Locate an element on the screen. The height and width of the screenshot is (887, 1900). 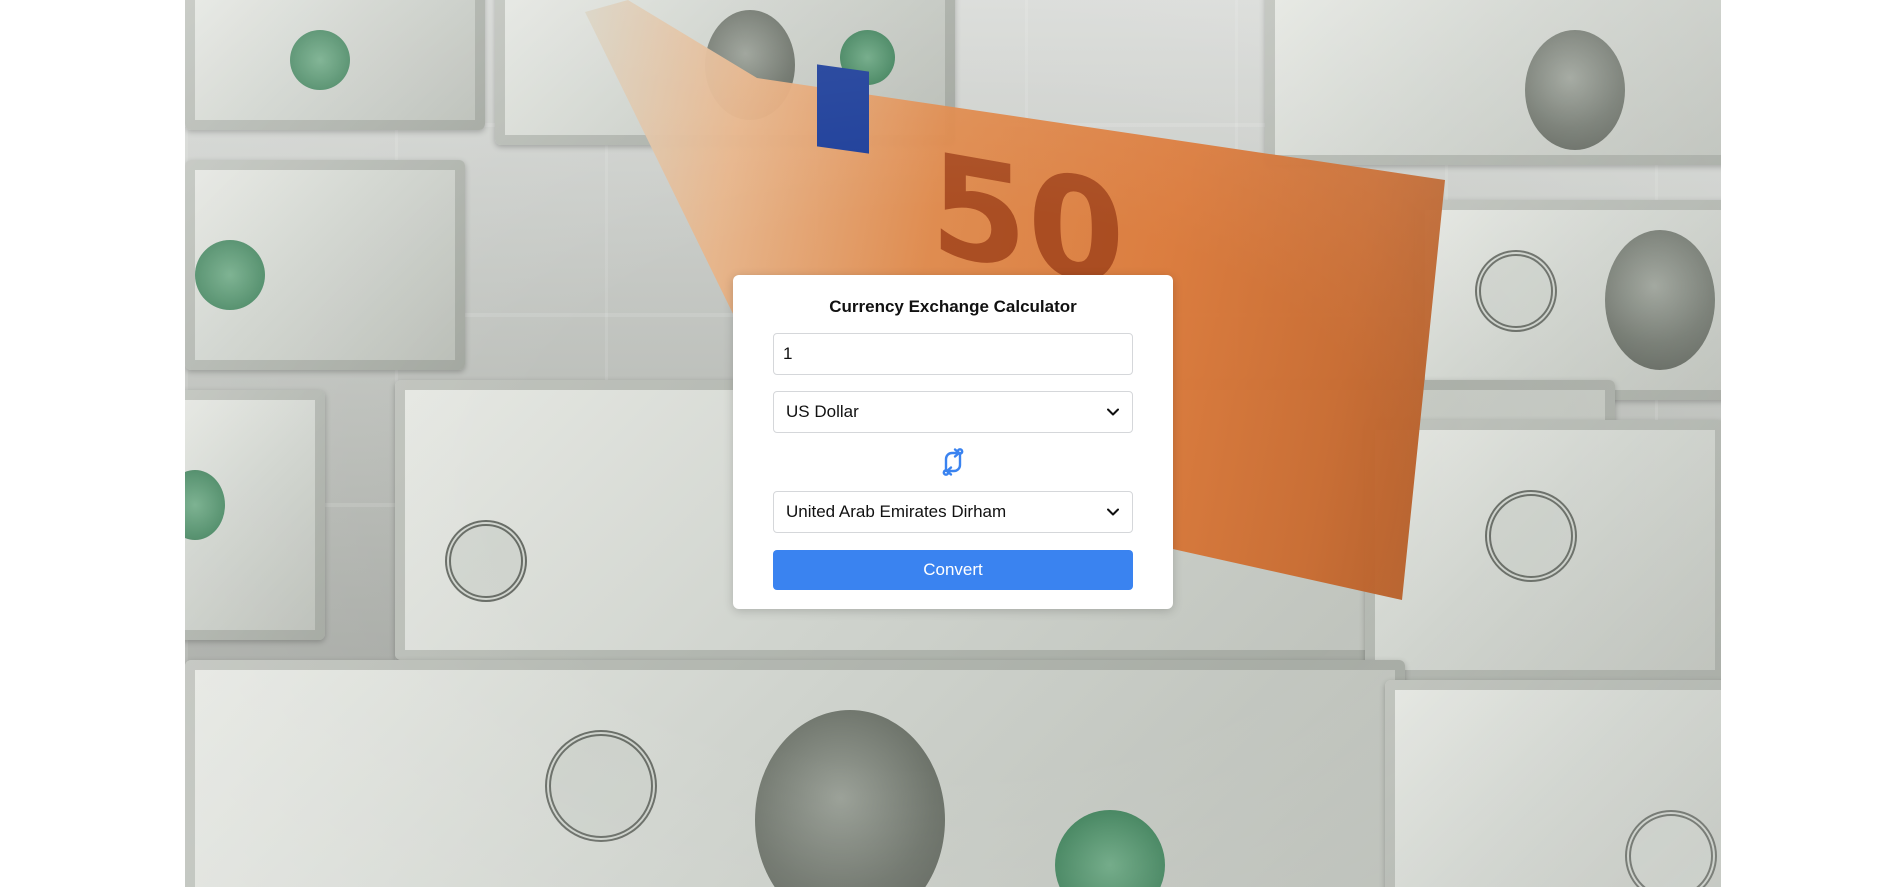
currency-calculator-card: Currency Exchange Calculator US Dollar is located at coordinates (953, 442).